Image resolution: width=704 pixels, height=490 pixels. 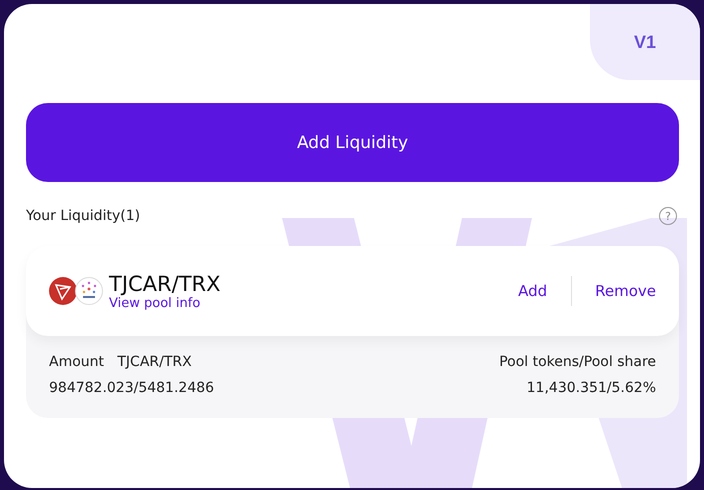 I want to click on help-icon: ?, so click(x=668, y=216).